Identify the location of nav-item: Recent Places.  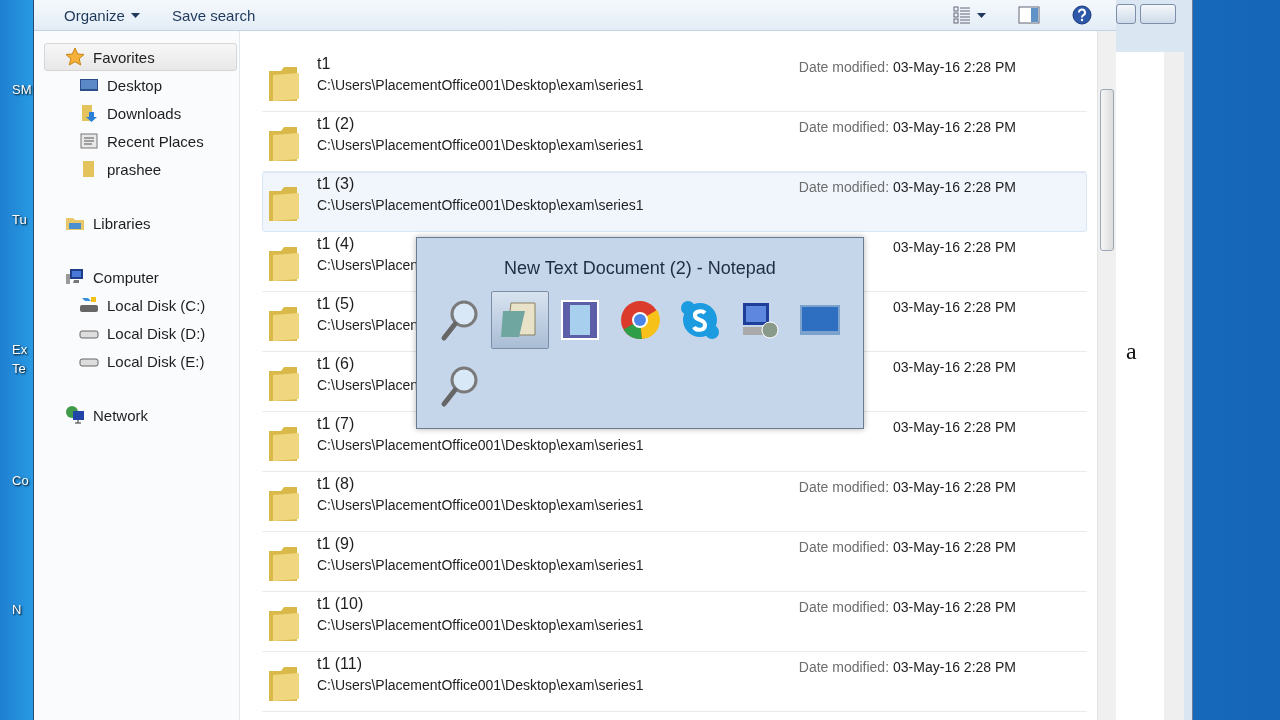
(140, 141).